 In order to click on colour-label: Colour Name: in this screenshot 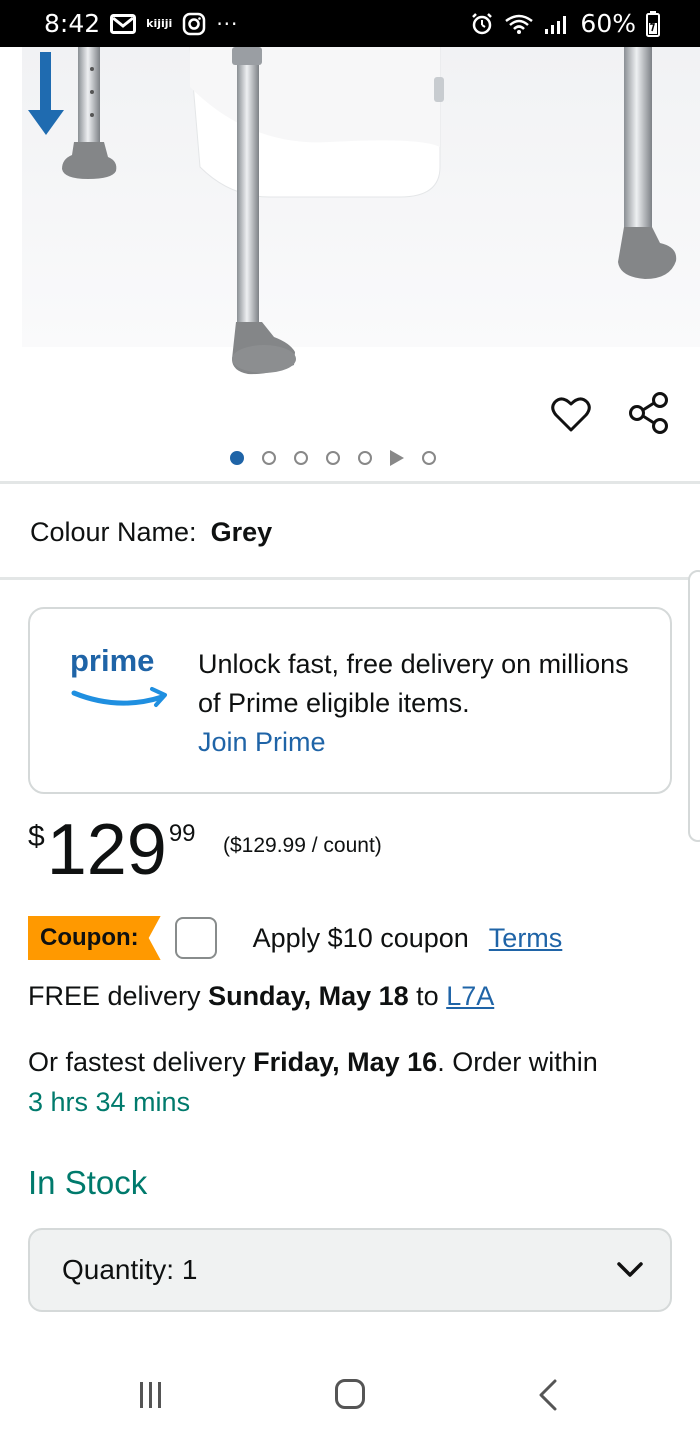, I will do `click(113, 532)`.